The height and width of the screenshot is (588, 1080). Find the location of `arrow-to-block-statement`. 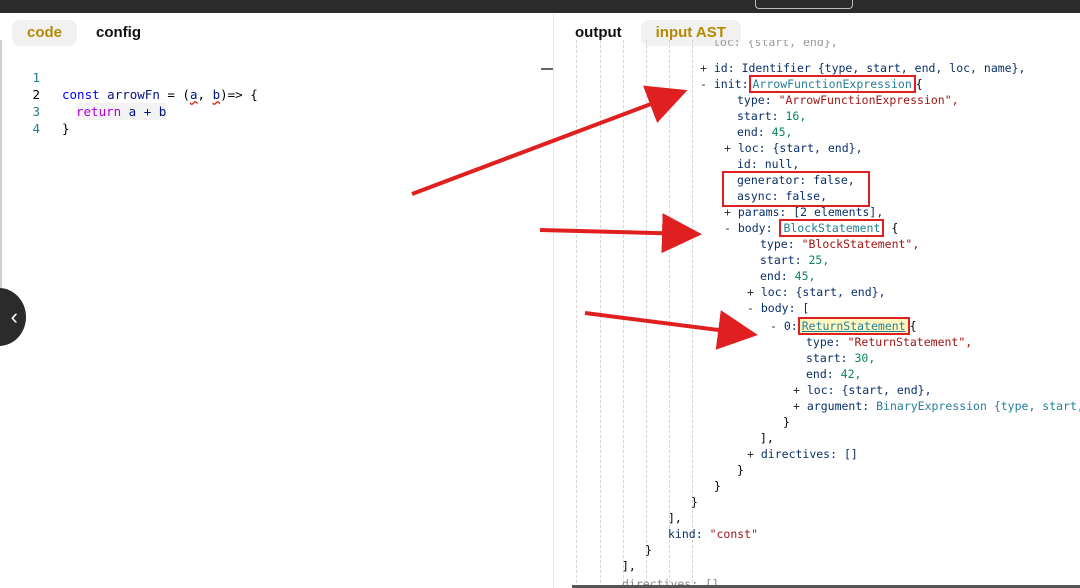

arrow-to-block-statement is located at coordinates (620, 233).